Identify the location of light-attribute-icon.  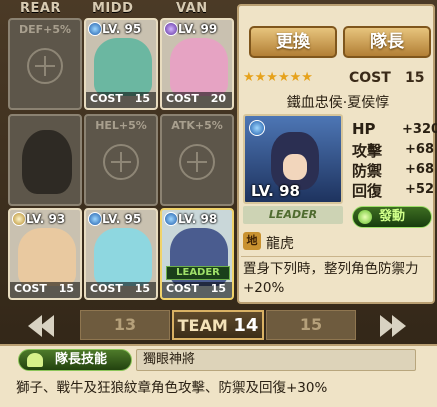
(19, 219).